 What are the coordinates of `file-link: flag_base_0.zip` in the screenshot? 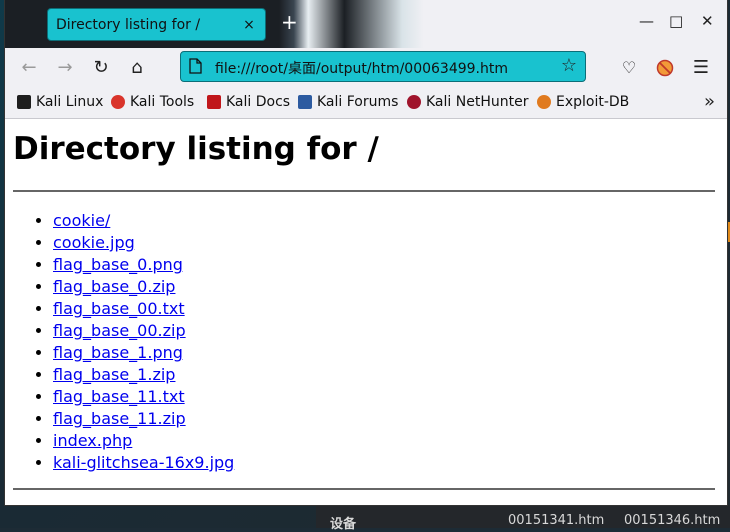 It's located at (114, 286).